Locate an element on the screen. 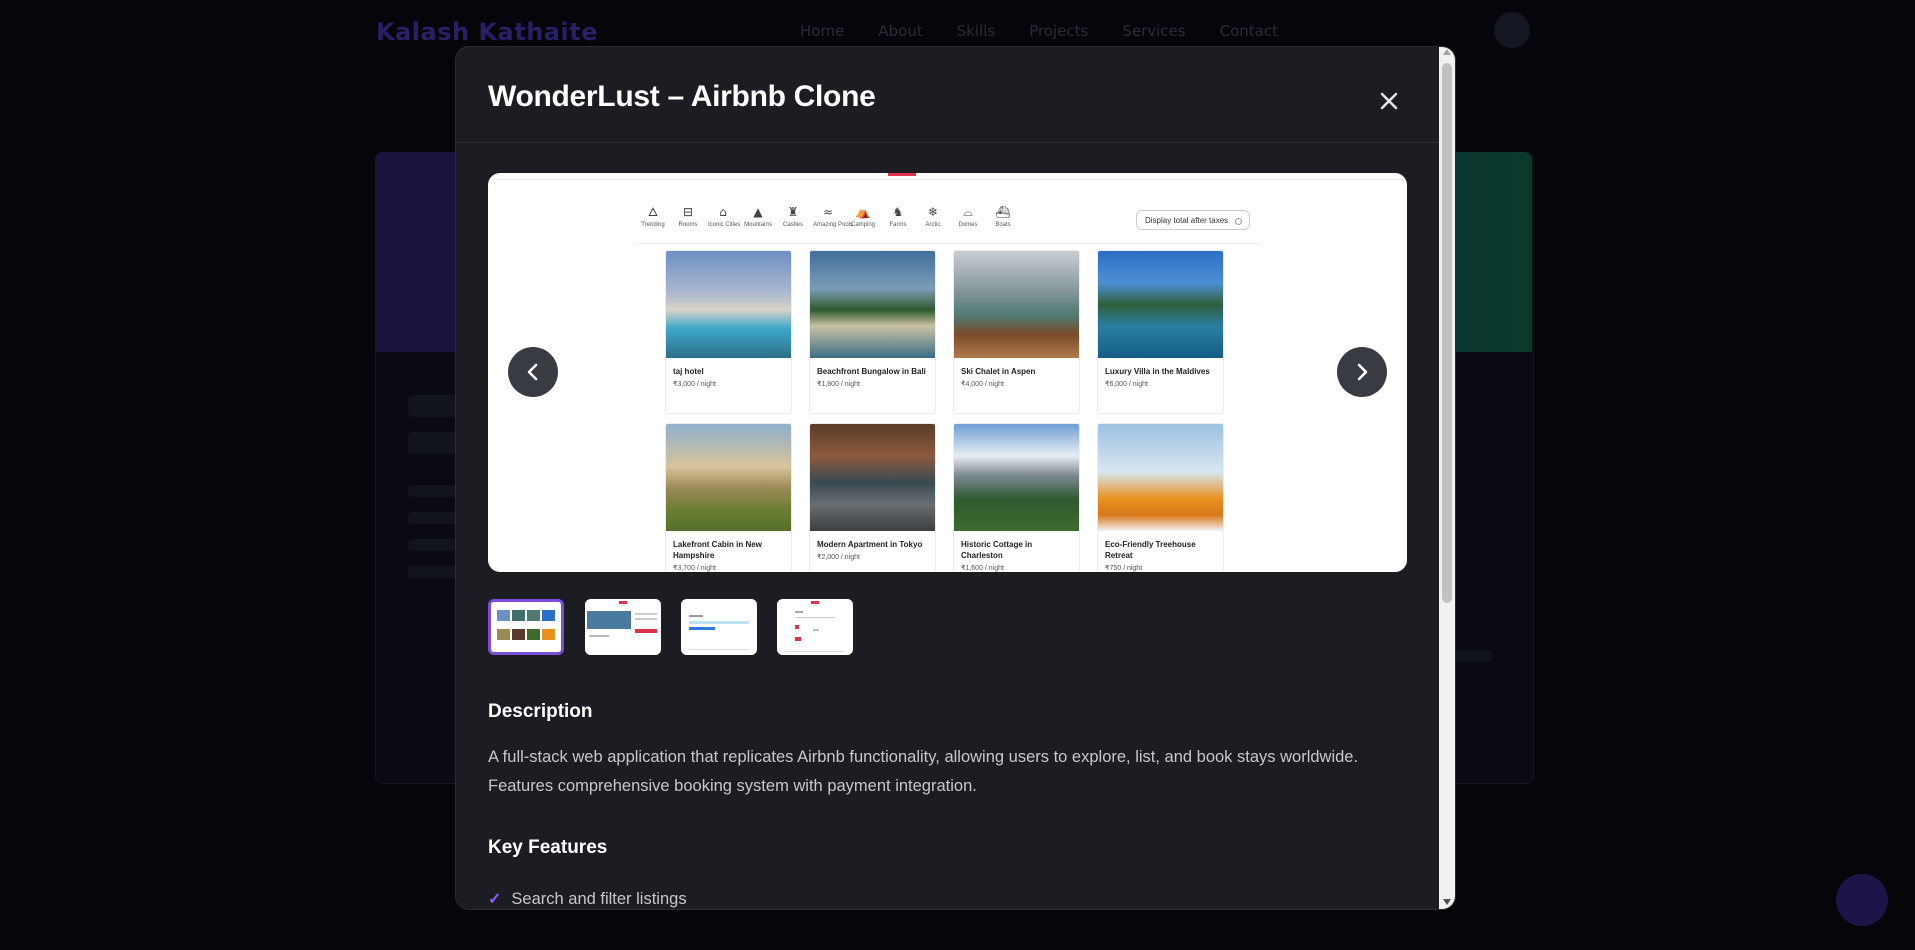 The width and height of the screenshot is (1915, 950). screenshot-logo-bar is located at coordinates (902, 174).